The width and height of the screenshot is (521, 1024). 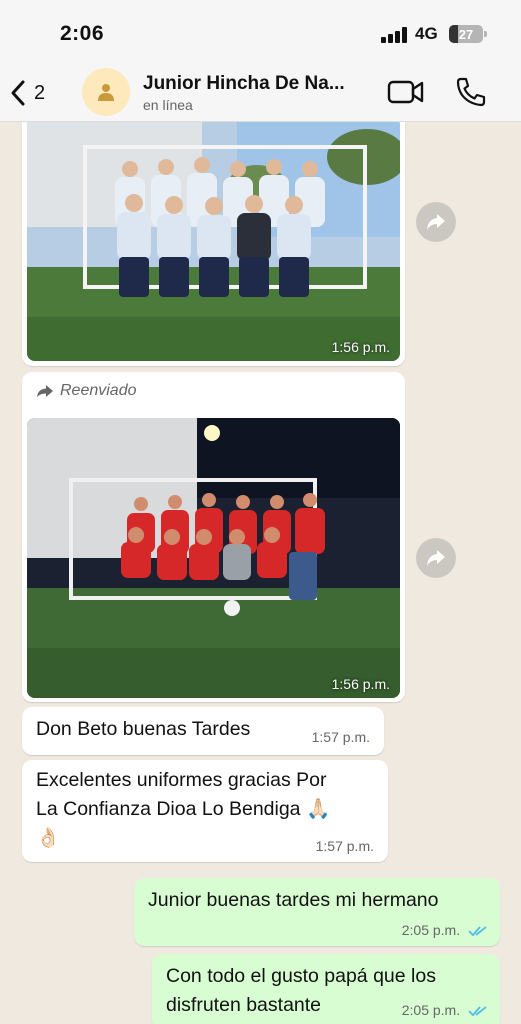 What do you see at coordinates (82, 33) in the screenshot?
I see `status-time: 2:06` at bounding box center [82, 33].